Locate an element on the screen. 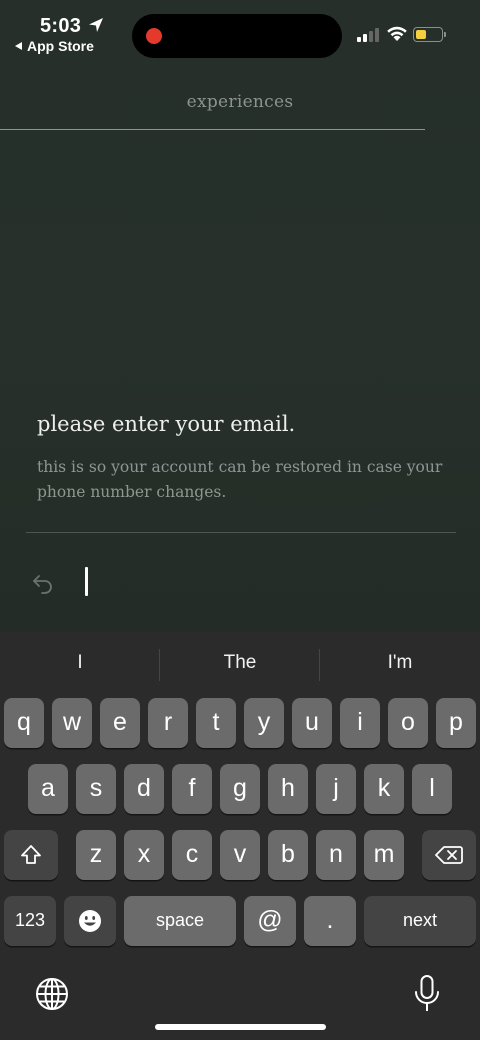  key-a: a is located at coordinates (48, 789).